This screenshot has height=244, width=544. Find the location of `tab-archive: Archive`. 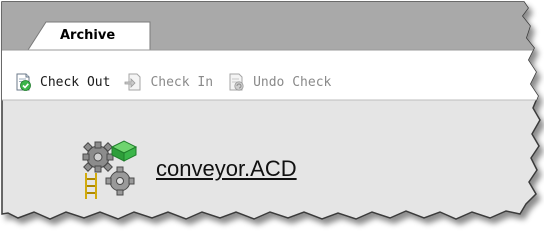

tab-archive: Archive is located at coordinates (87, 36).